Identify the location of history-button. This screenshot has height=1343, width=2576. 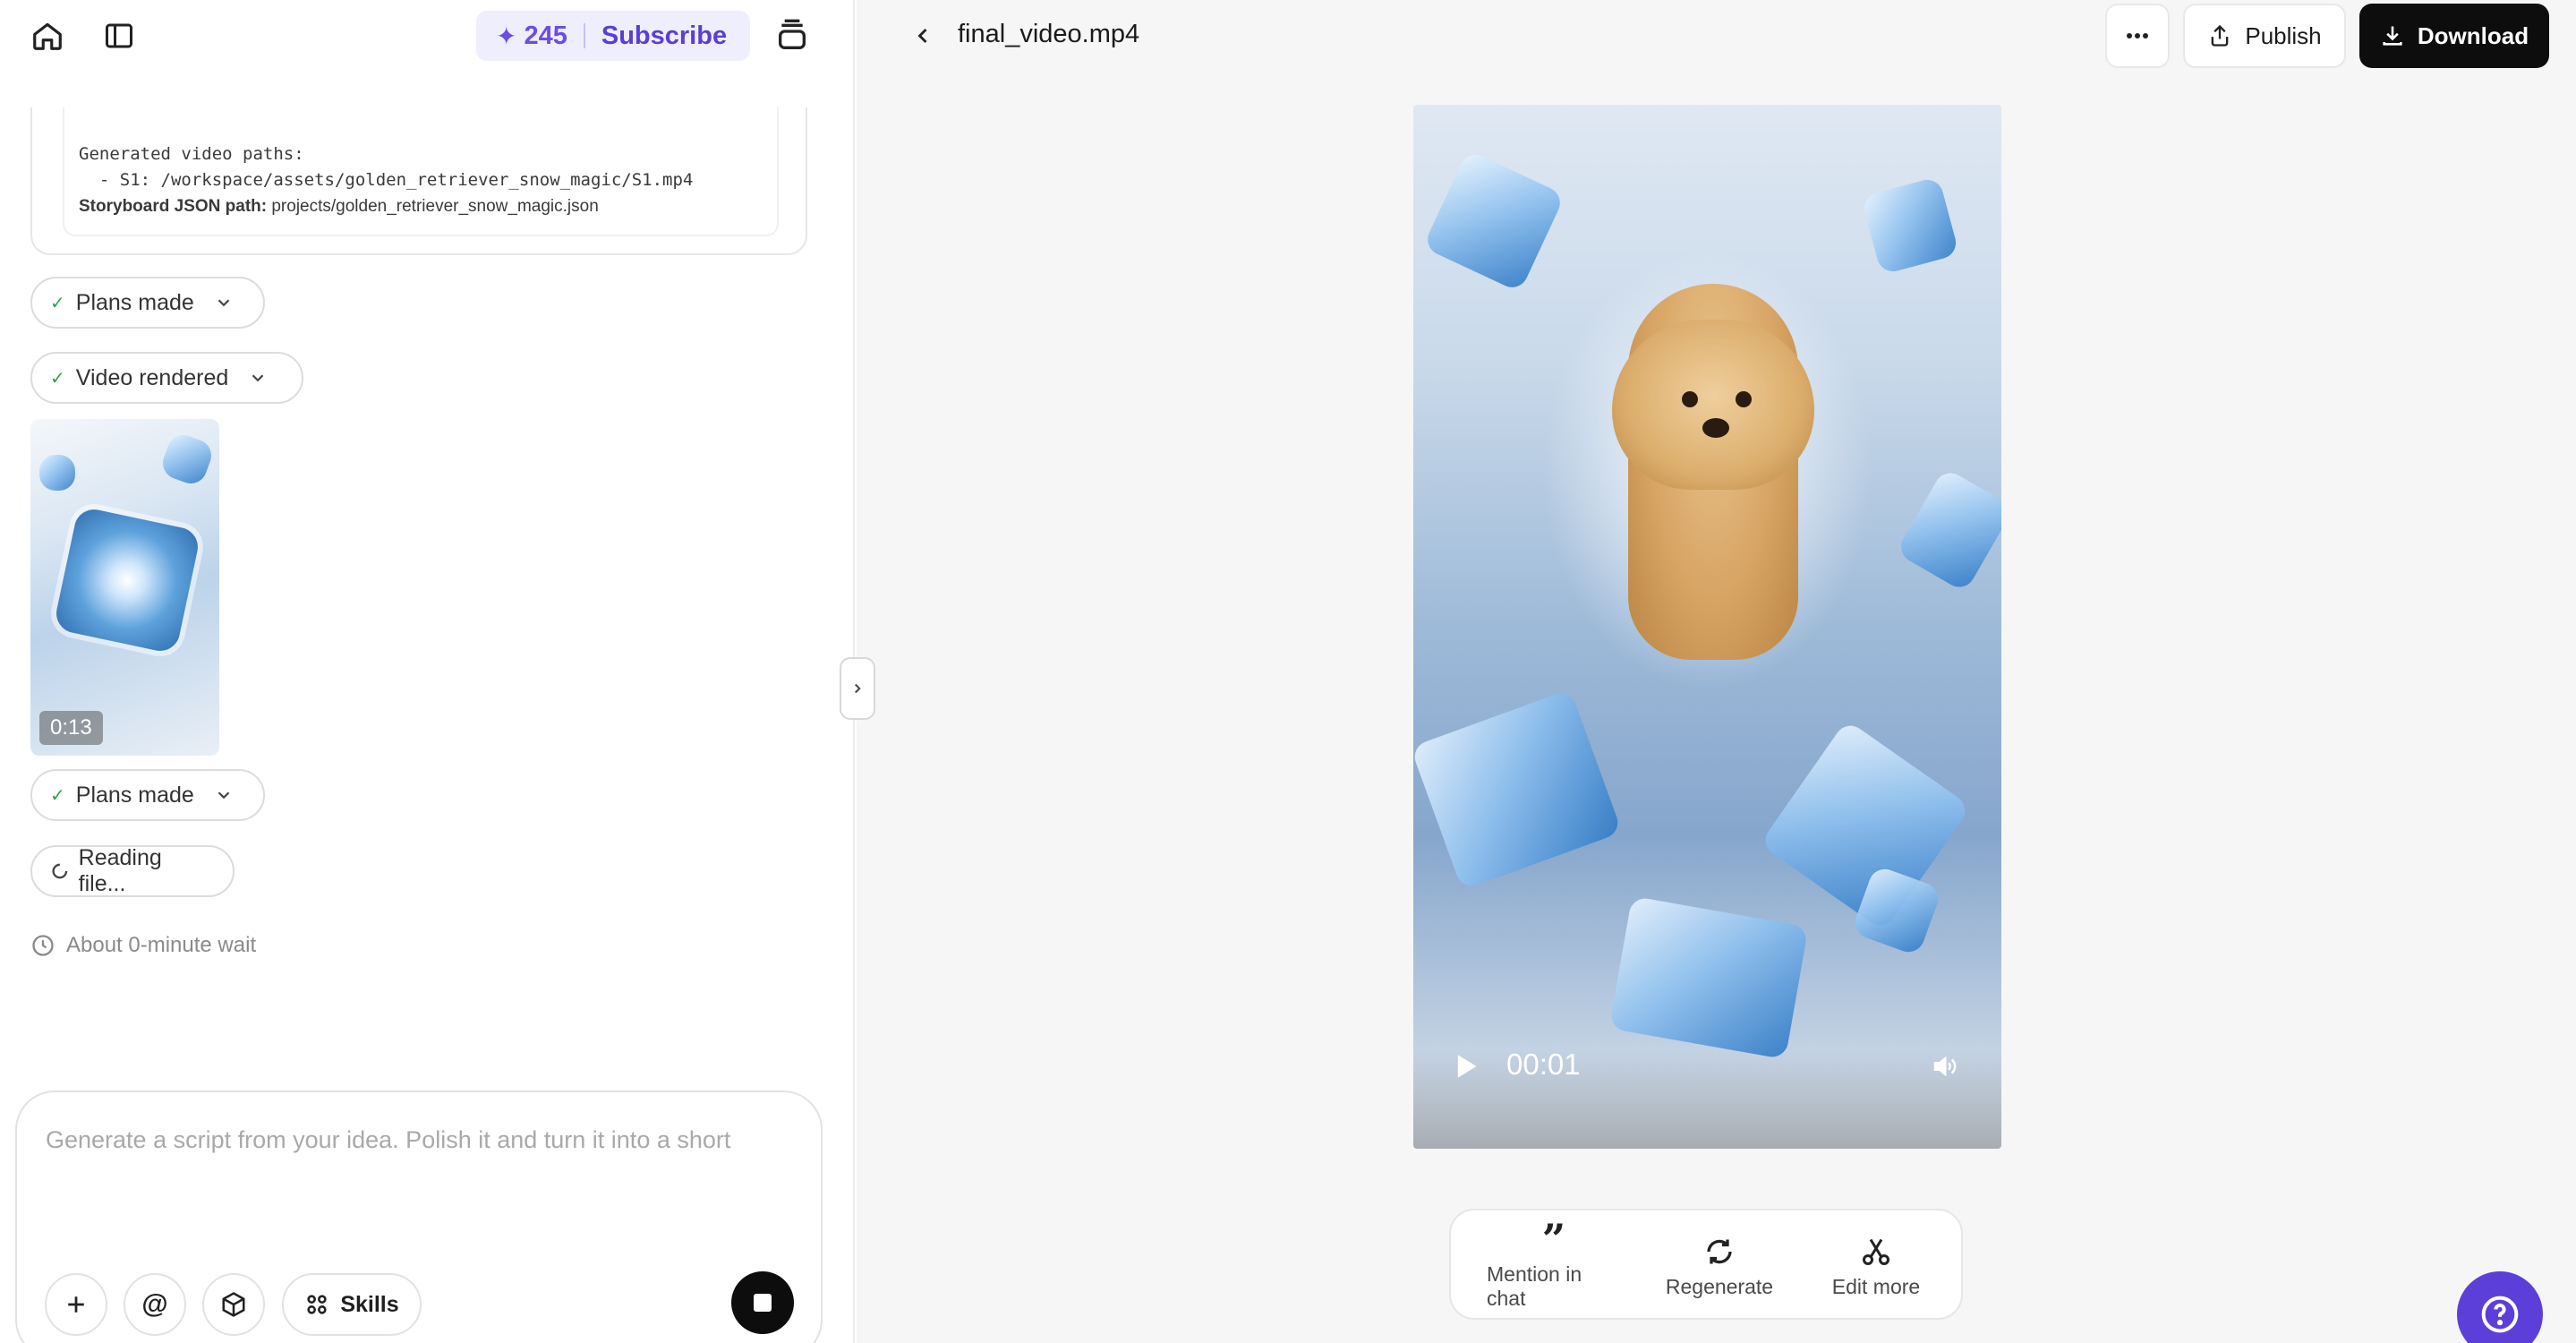
(792, 36).